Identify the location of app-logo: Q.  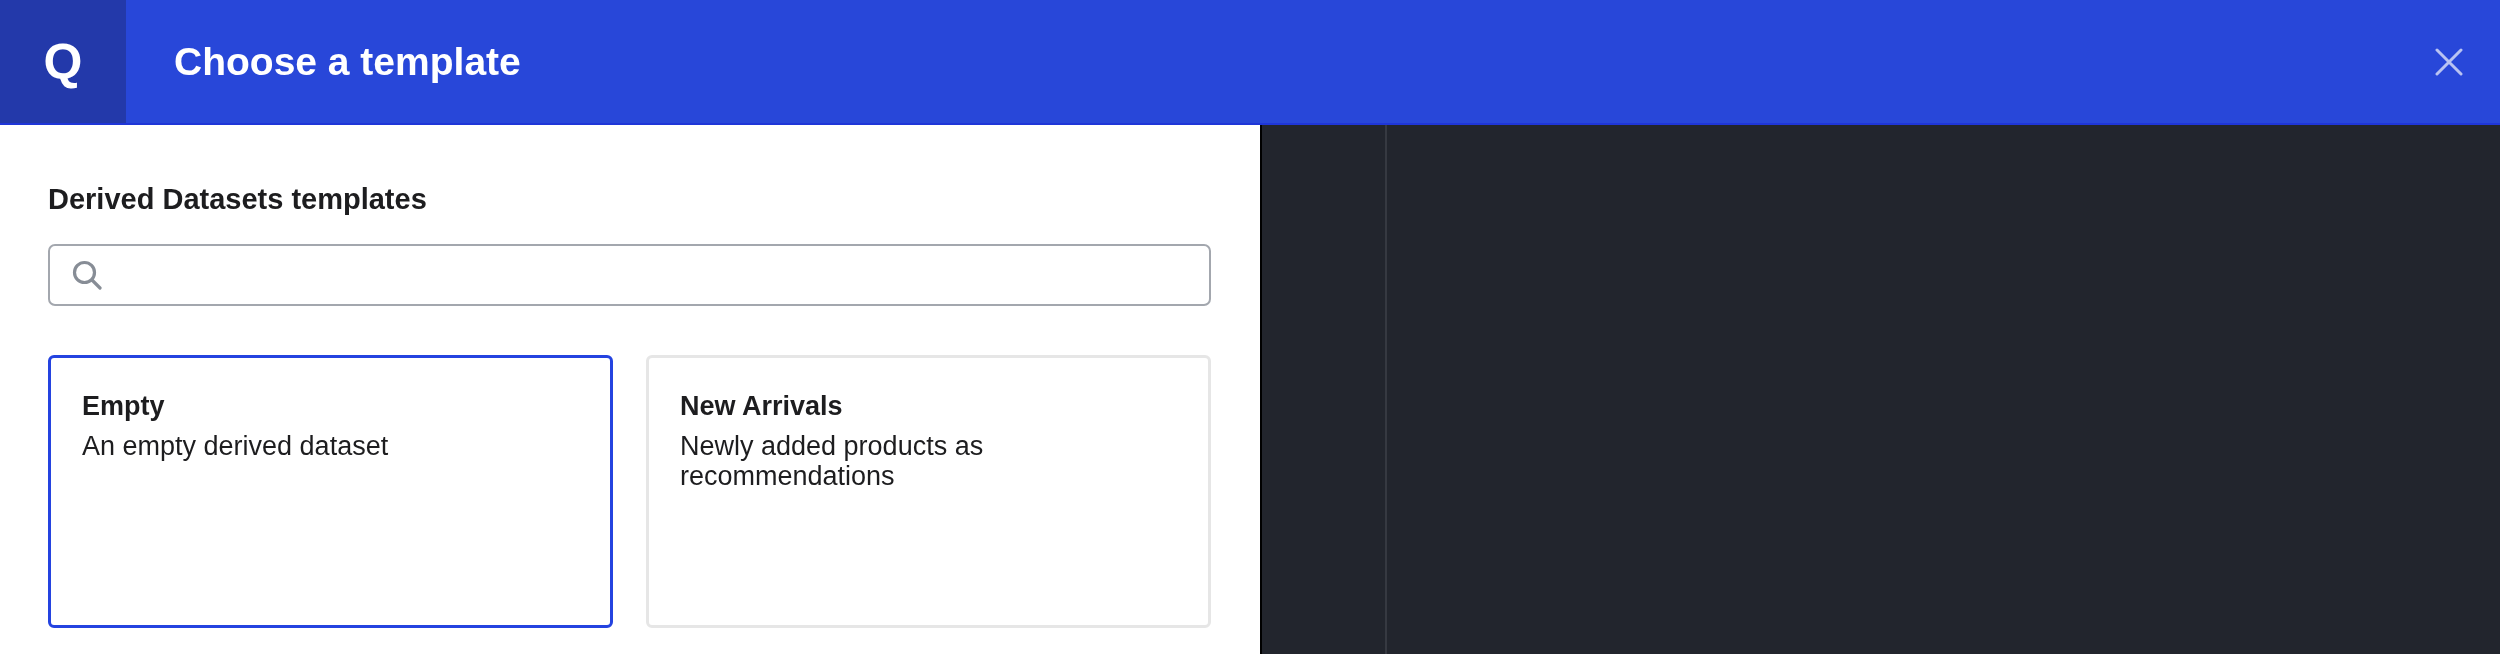
(63, 61).